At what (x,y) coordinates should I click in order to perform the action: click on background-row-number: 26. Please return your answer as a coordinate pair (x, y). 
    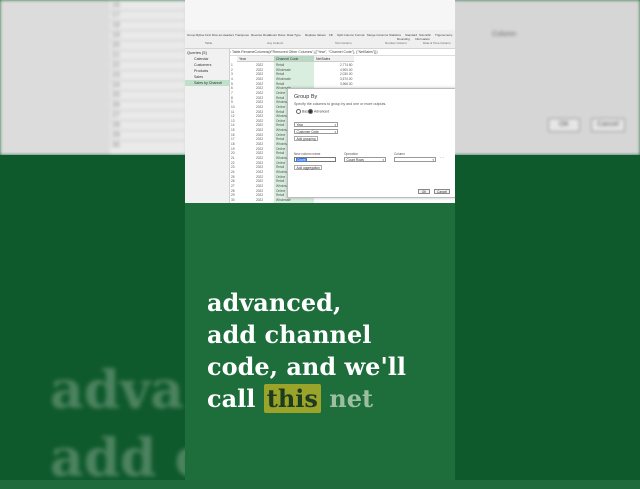
    Looking at the image, I should click on (116, 105).